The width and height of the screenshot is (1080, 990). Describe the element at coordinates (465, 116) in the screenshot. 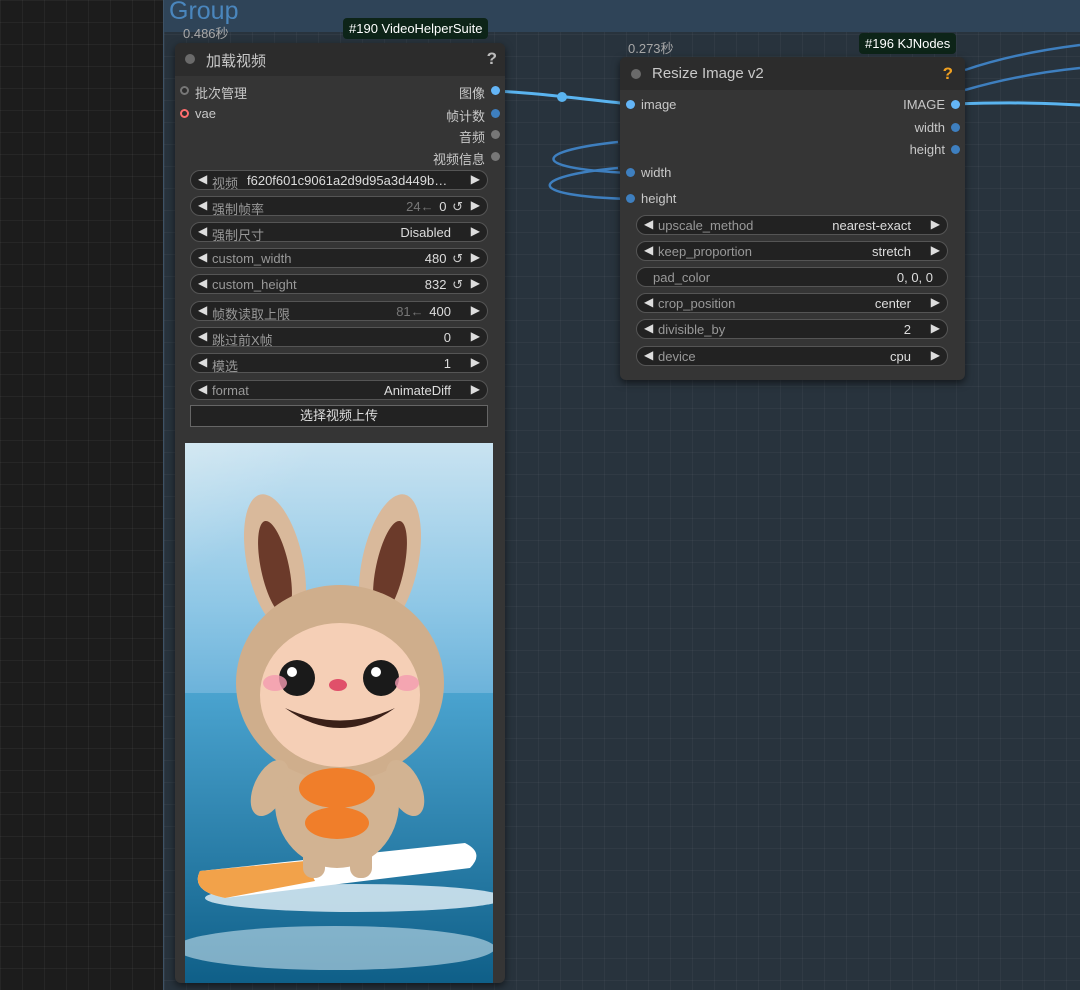

I see `slot-label: 帧计数` at that location.